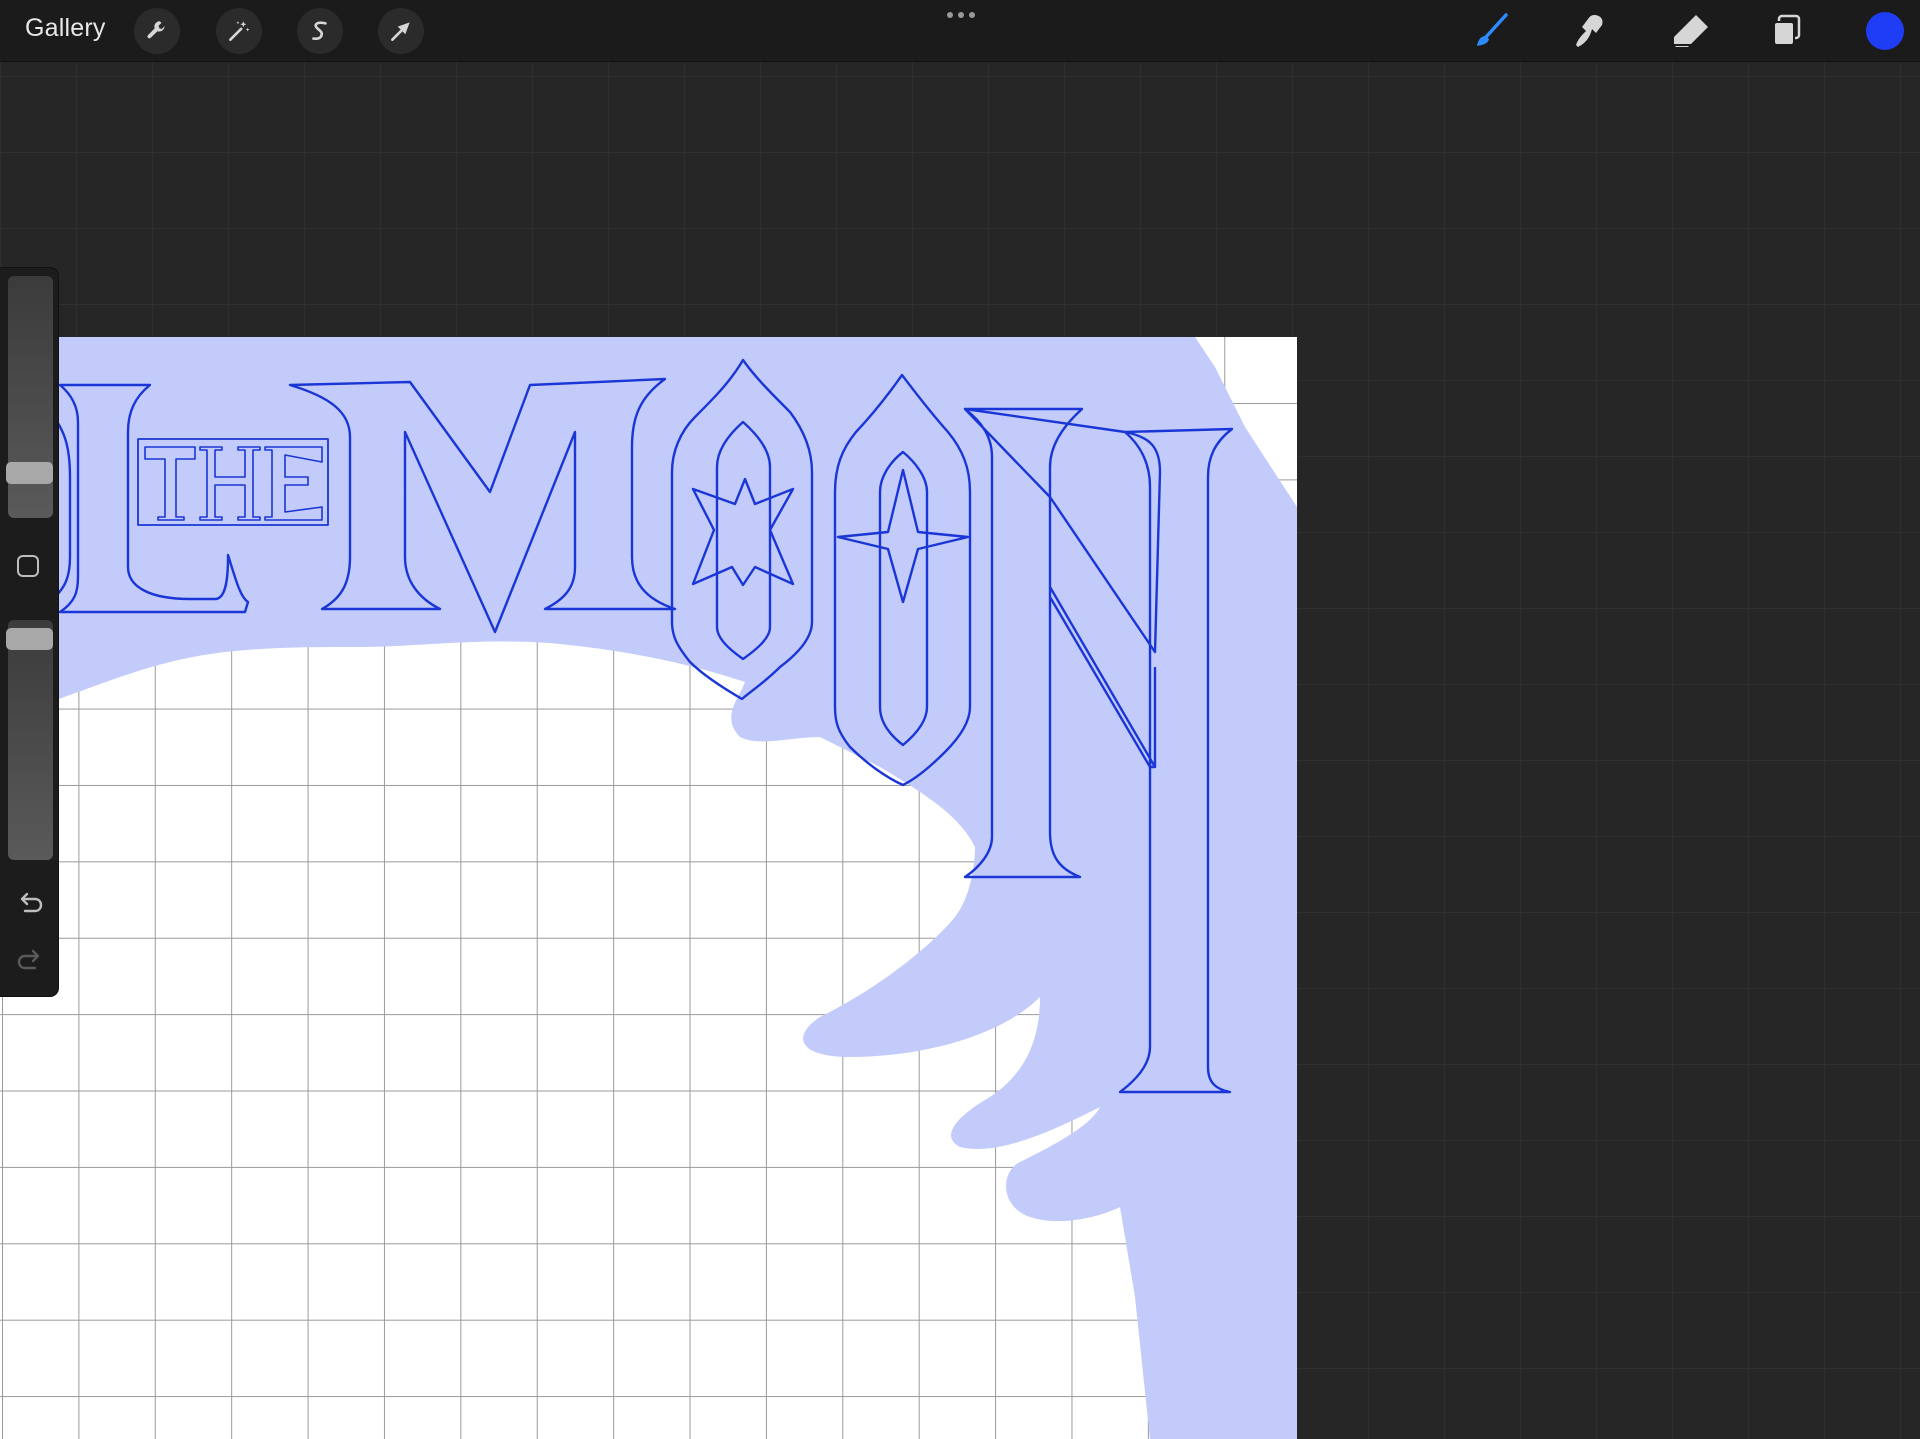 This screenshot has height=1439, width=1920. I want to click on modifier-button, so click(28, 566).